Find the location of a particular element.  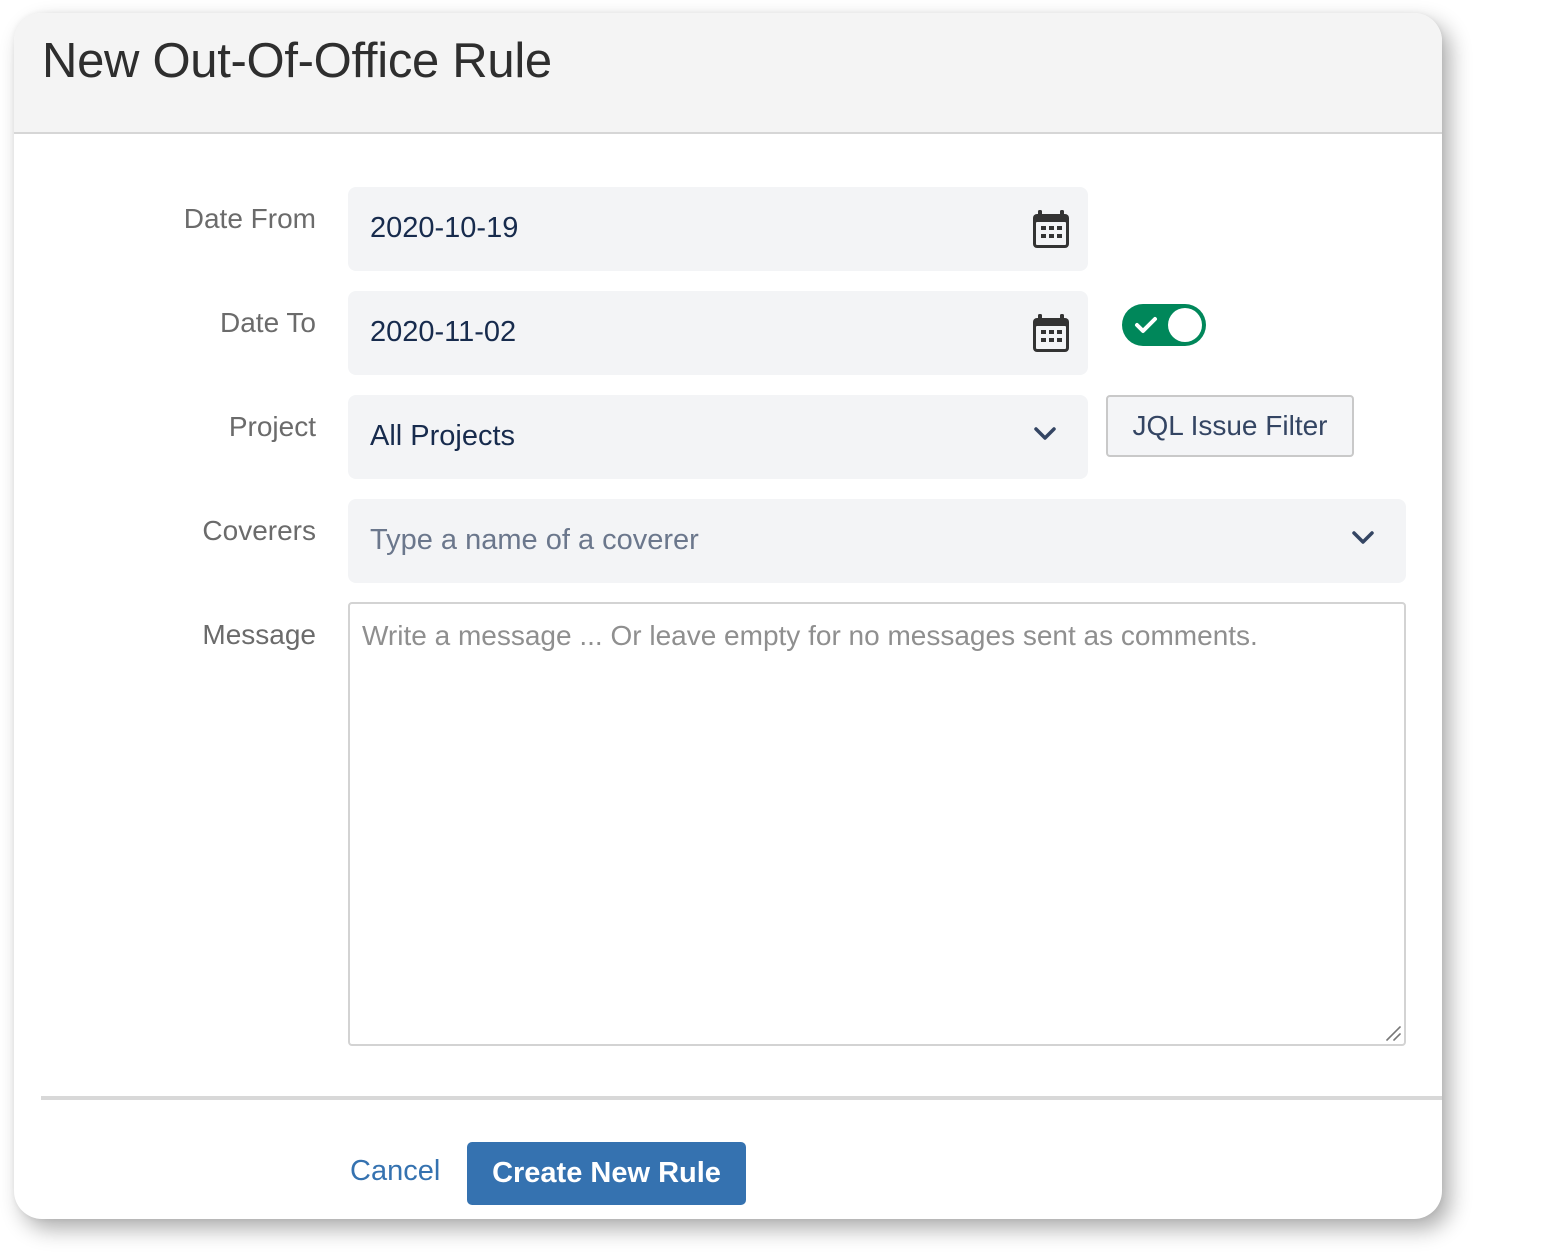

project-label: Project is located at coordinates (272, 426).